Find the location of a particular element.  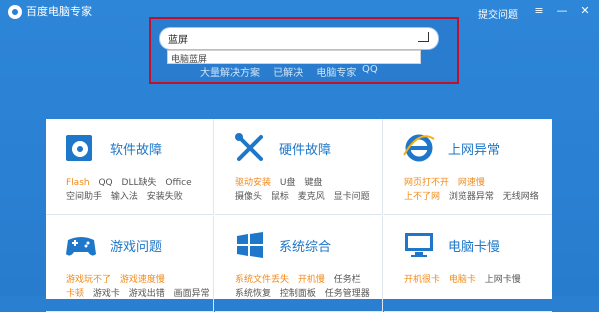

card-title: 上网异常 is located at coordinates (474, 150).